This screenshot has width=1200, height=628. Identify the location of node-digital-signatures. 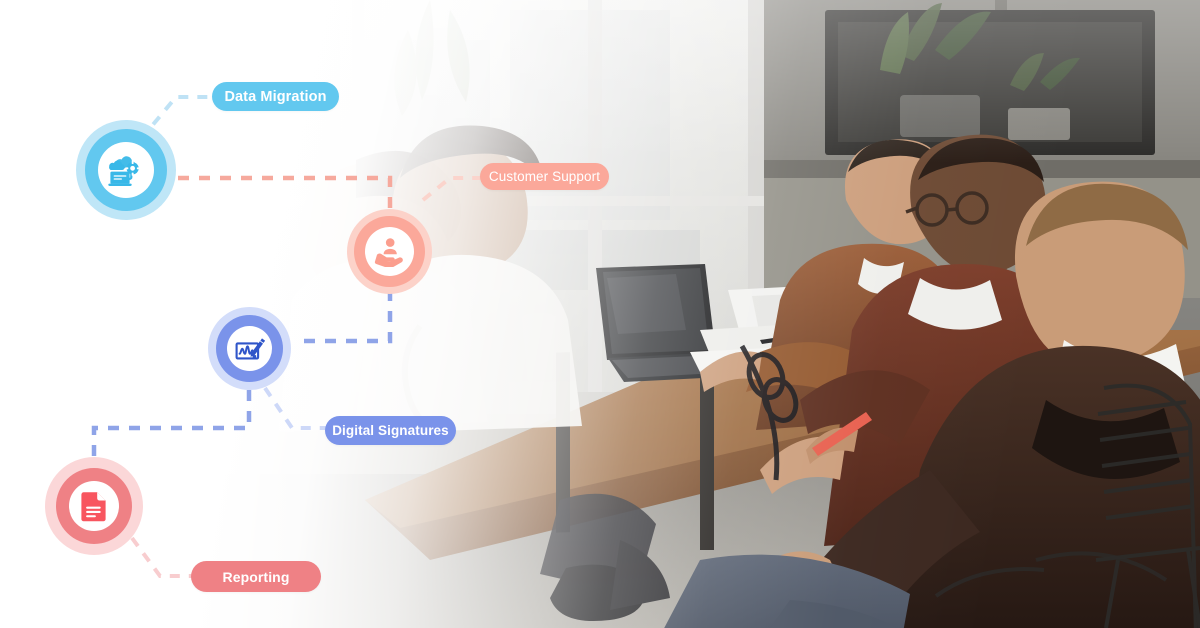
(249, 348).